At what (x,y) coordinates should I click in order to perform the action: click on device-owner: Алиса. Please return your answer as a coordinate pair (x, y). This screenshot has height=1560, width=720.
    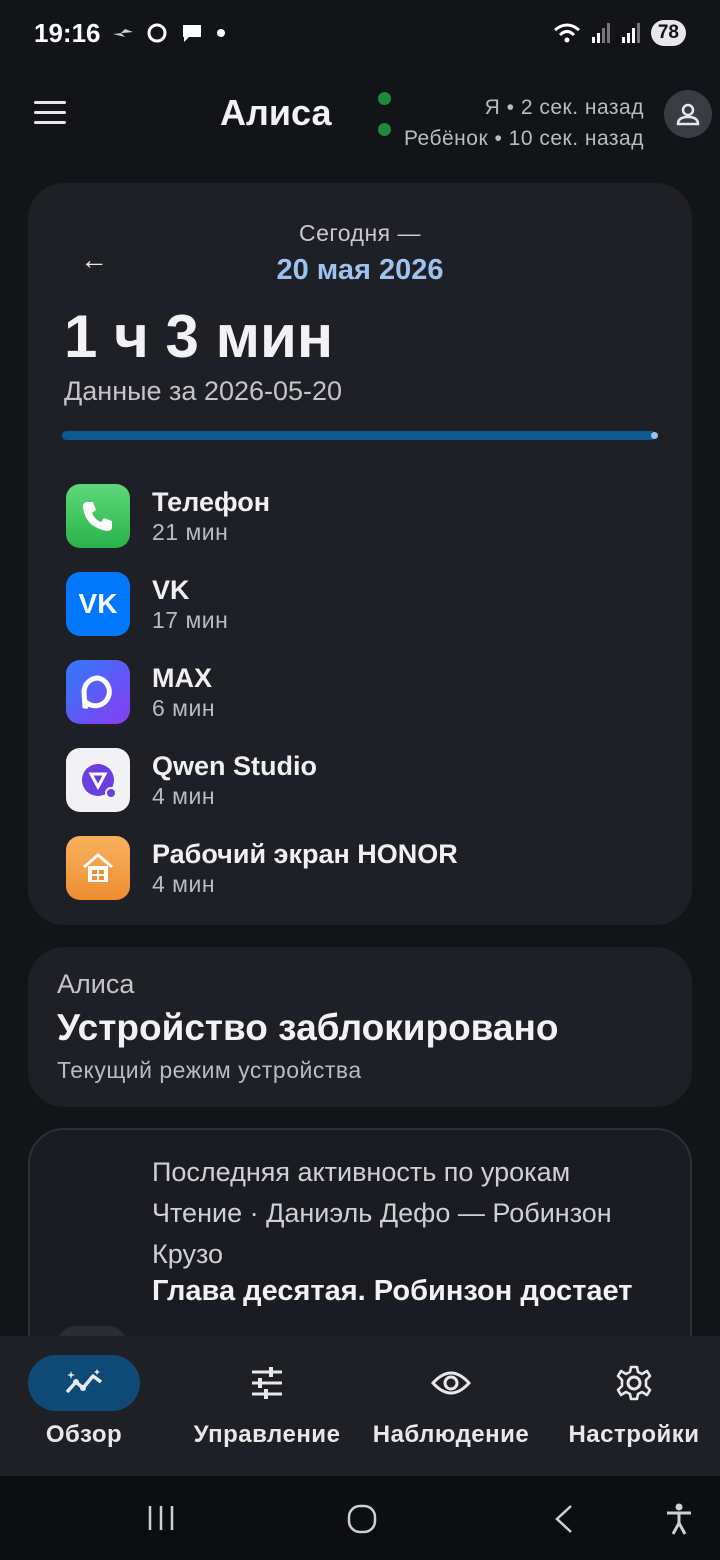
    Looking at the image, I should click on (96, 984).